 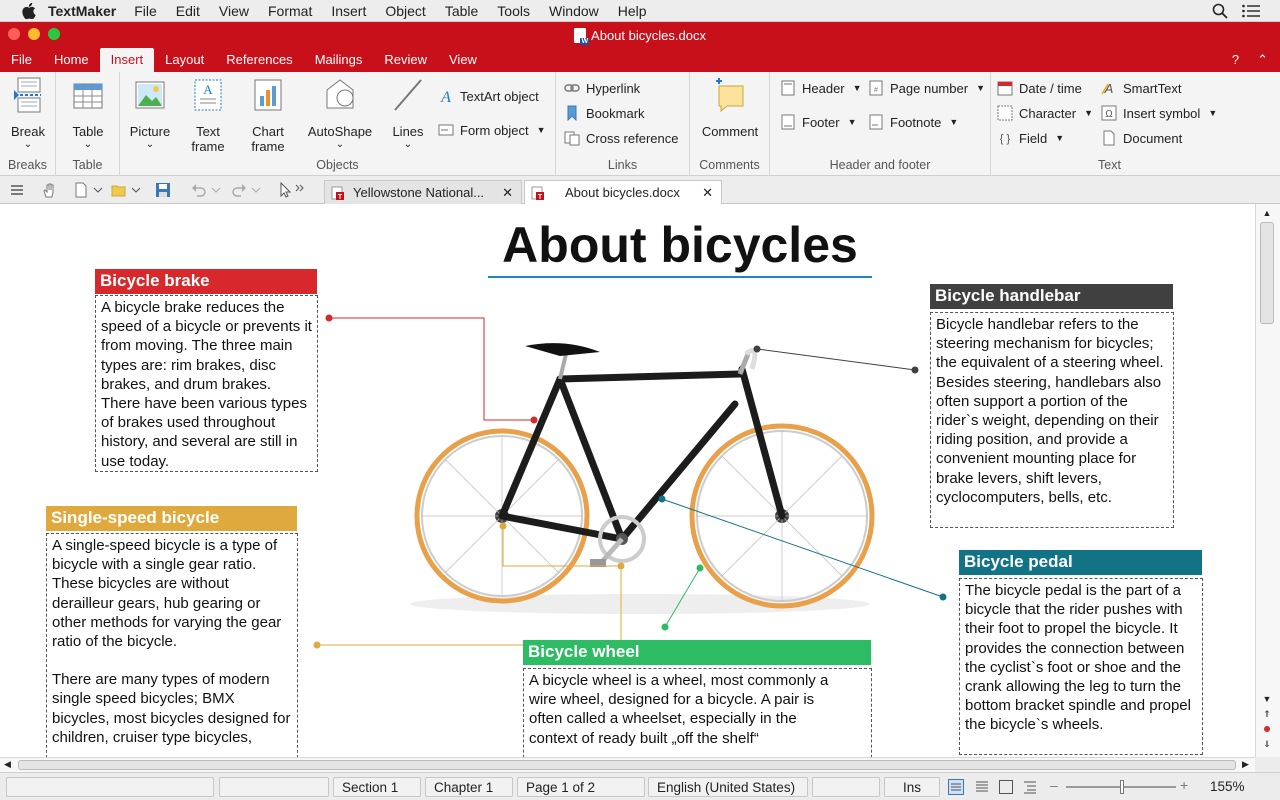 What do you see at coordinates (188, 11) in the screenshot?
I see `menu-edit: Edit` at bounding box center [188, 11].